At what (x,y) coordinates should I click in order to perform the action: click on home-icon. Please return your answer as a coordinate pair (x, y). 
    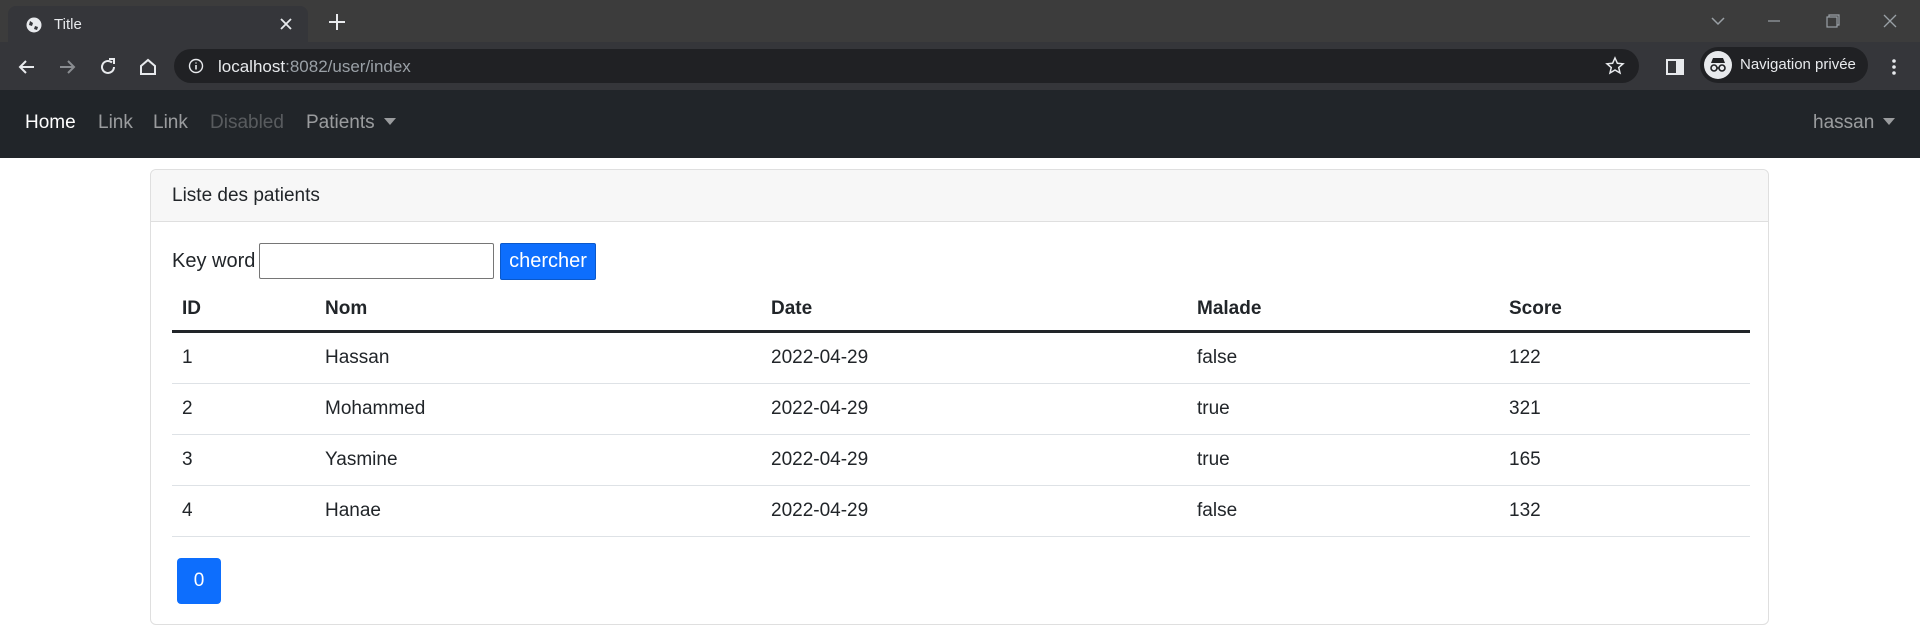
    Looking at the image, I should click on (148, 67).